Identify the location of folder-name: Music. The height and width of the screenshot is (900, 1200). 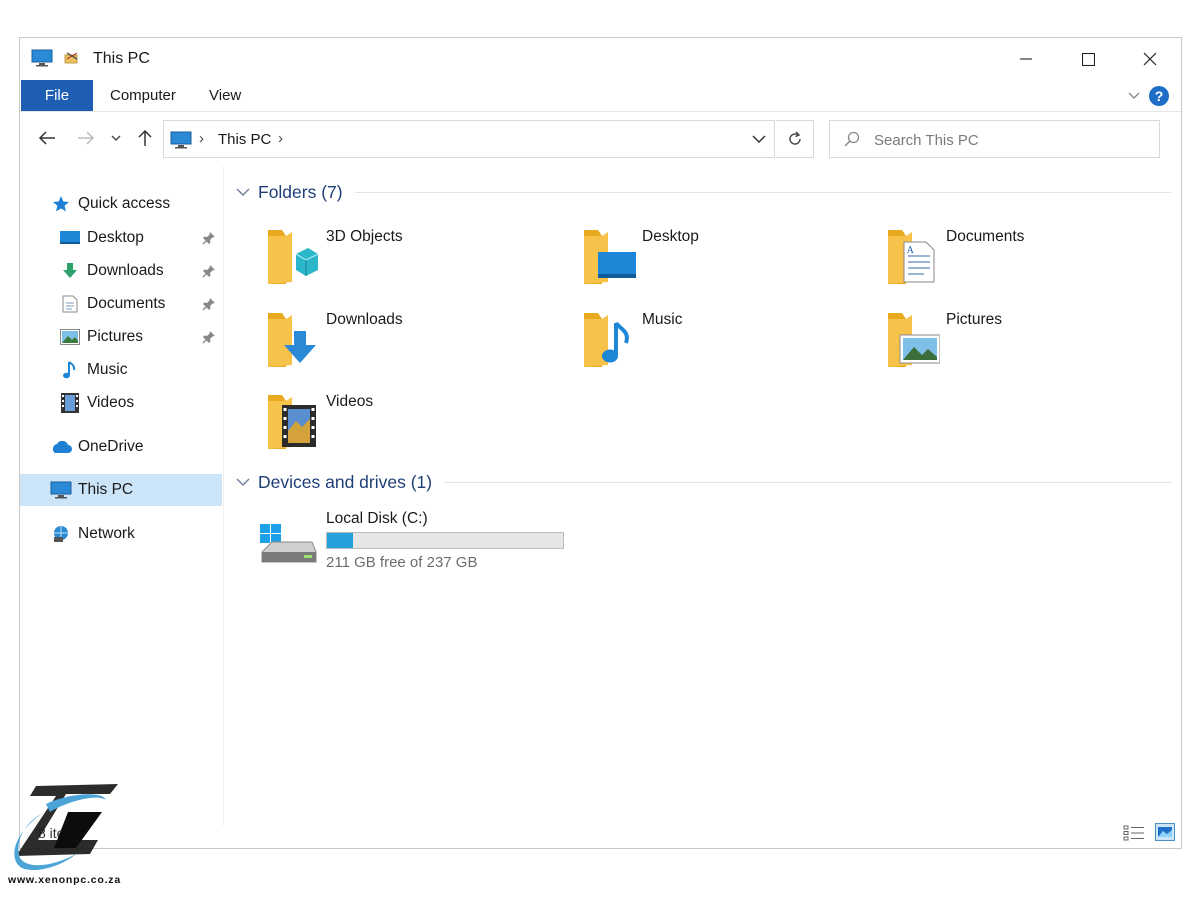
(662, 319).